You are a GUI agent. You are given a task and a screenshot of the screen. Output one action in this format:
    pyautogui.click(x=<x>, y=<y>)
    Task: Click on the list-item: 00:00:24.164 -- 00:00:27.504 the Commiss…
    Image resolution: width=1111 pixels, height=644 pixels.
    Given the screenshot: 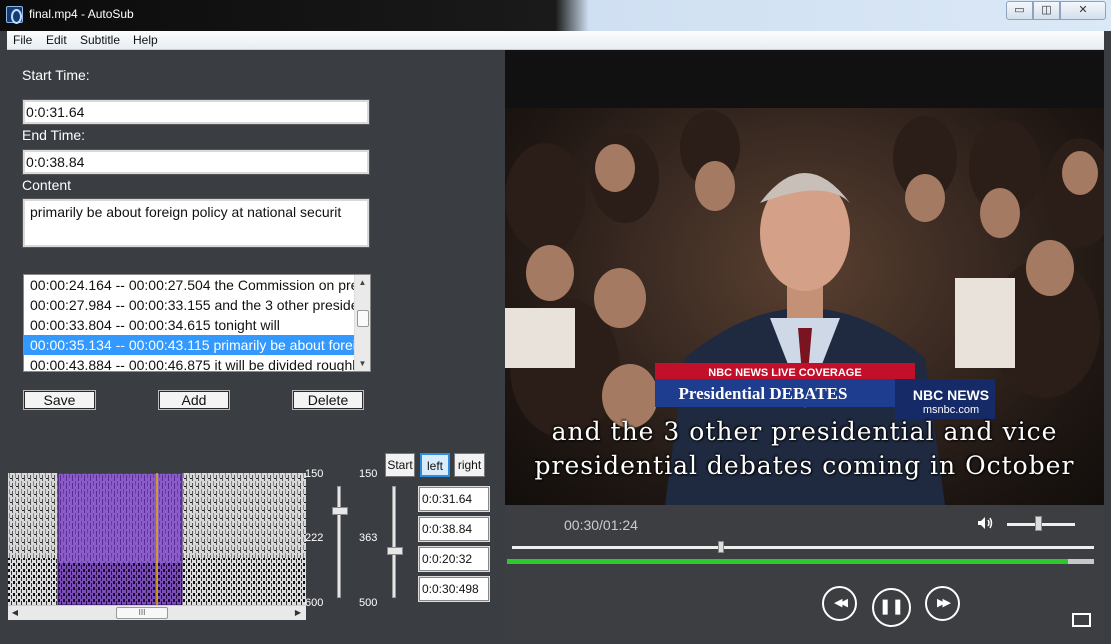 What is the action you would take?
    pyautogui.click(x=189, y=285)
    